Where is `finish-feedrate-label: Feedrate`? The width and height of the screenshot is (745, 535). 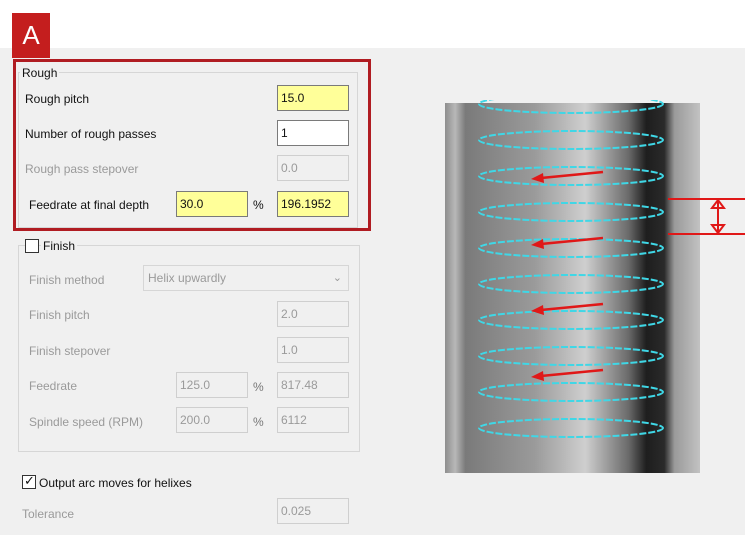
finish-feedrate-label: Feedrate is located at coordinates (53, 386).